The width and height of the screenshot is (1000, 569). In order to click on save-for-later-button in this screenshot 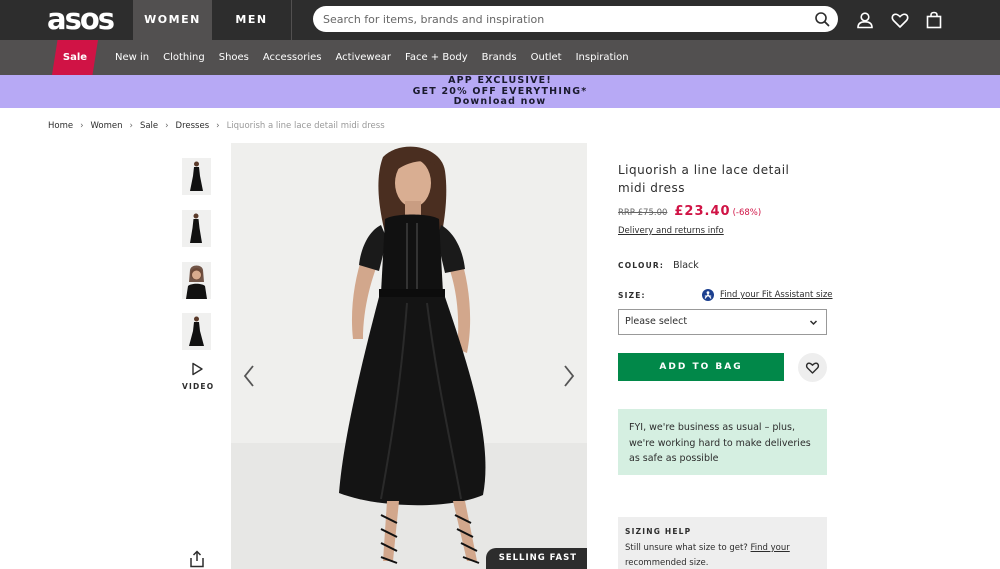, I will do `click(812, 367)`.